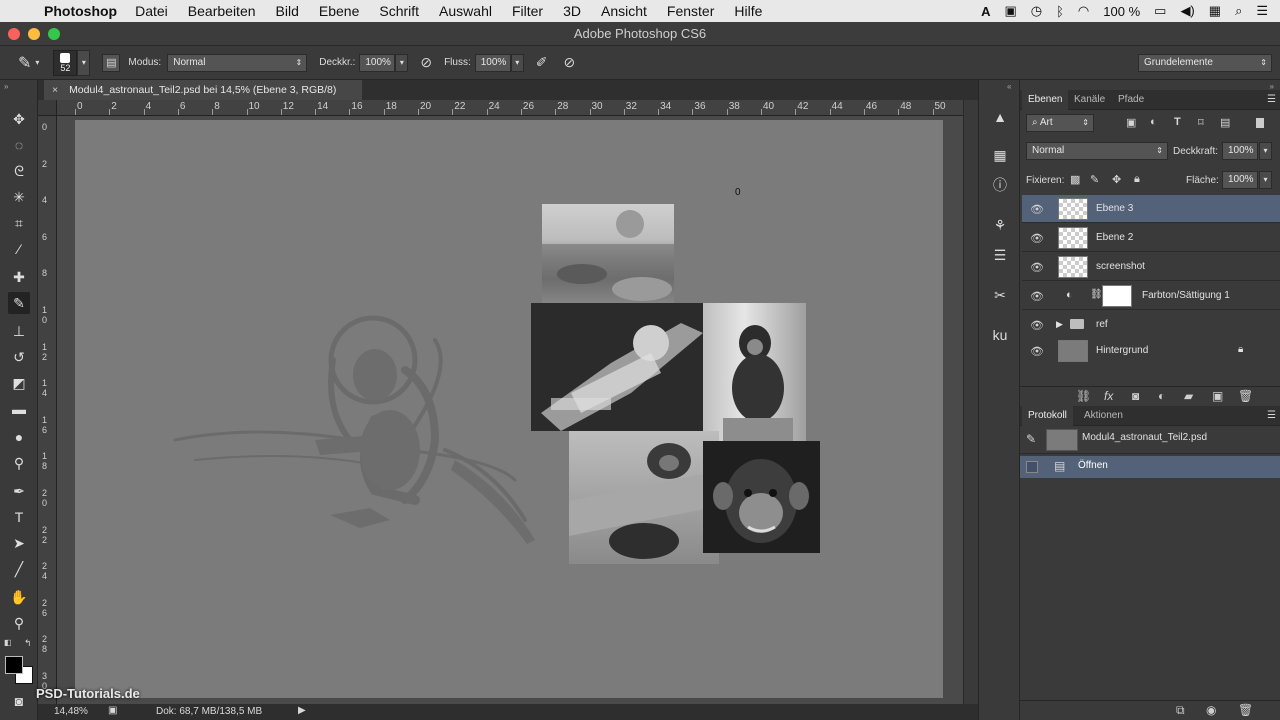  I want to click on size-pressure-icon: ⊘, so click(569, 62).